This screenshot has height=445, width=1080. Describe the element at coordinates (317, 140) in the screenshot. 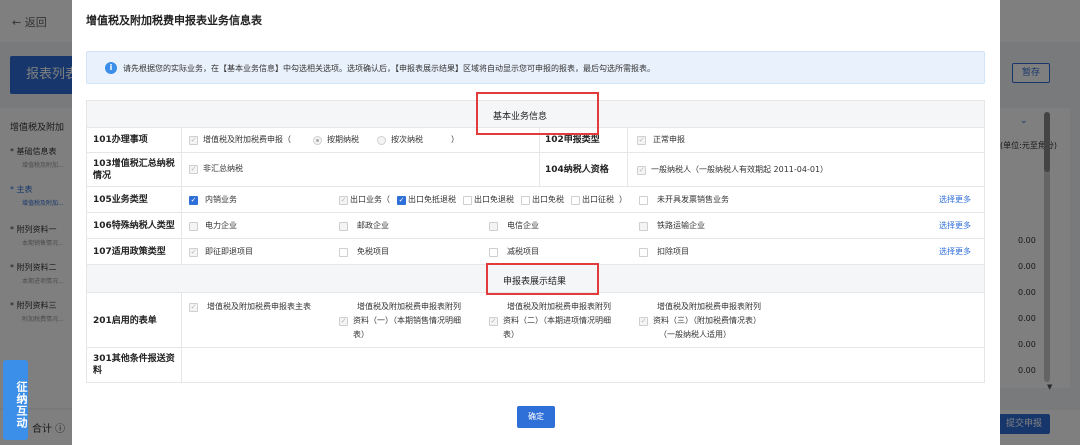

I see `radio-periodic` at that location.